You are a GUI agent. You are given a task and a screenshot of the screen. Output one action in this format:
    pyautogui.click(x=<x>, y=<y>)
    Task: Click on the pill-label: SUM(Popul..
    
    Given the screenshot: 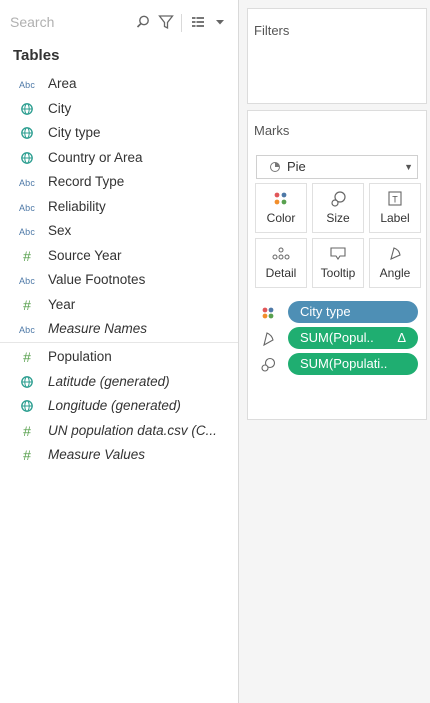 What is the action you would take?
    pyautogui.click(x=337, y=337)
    